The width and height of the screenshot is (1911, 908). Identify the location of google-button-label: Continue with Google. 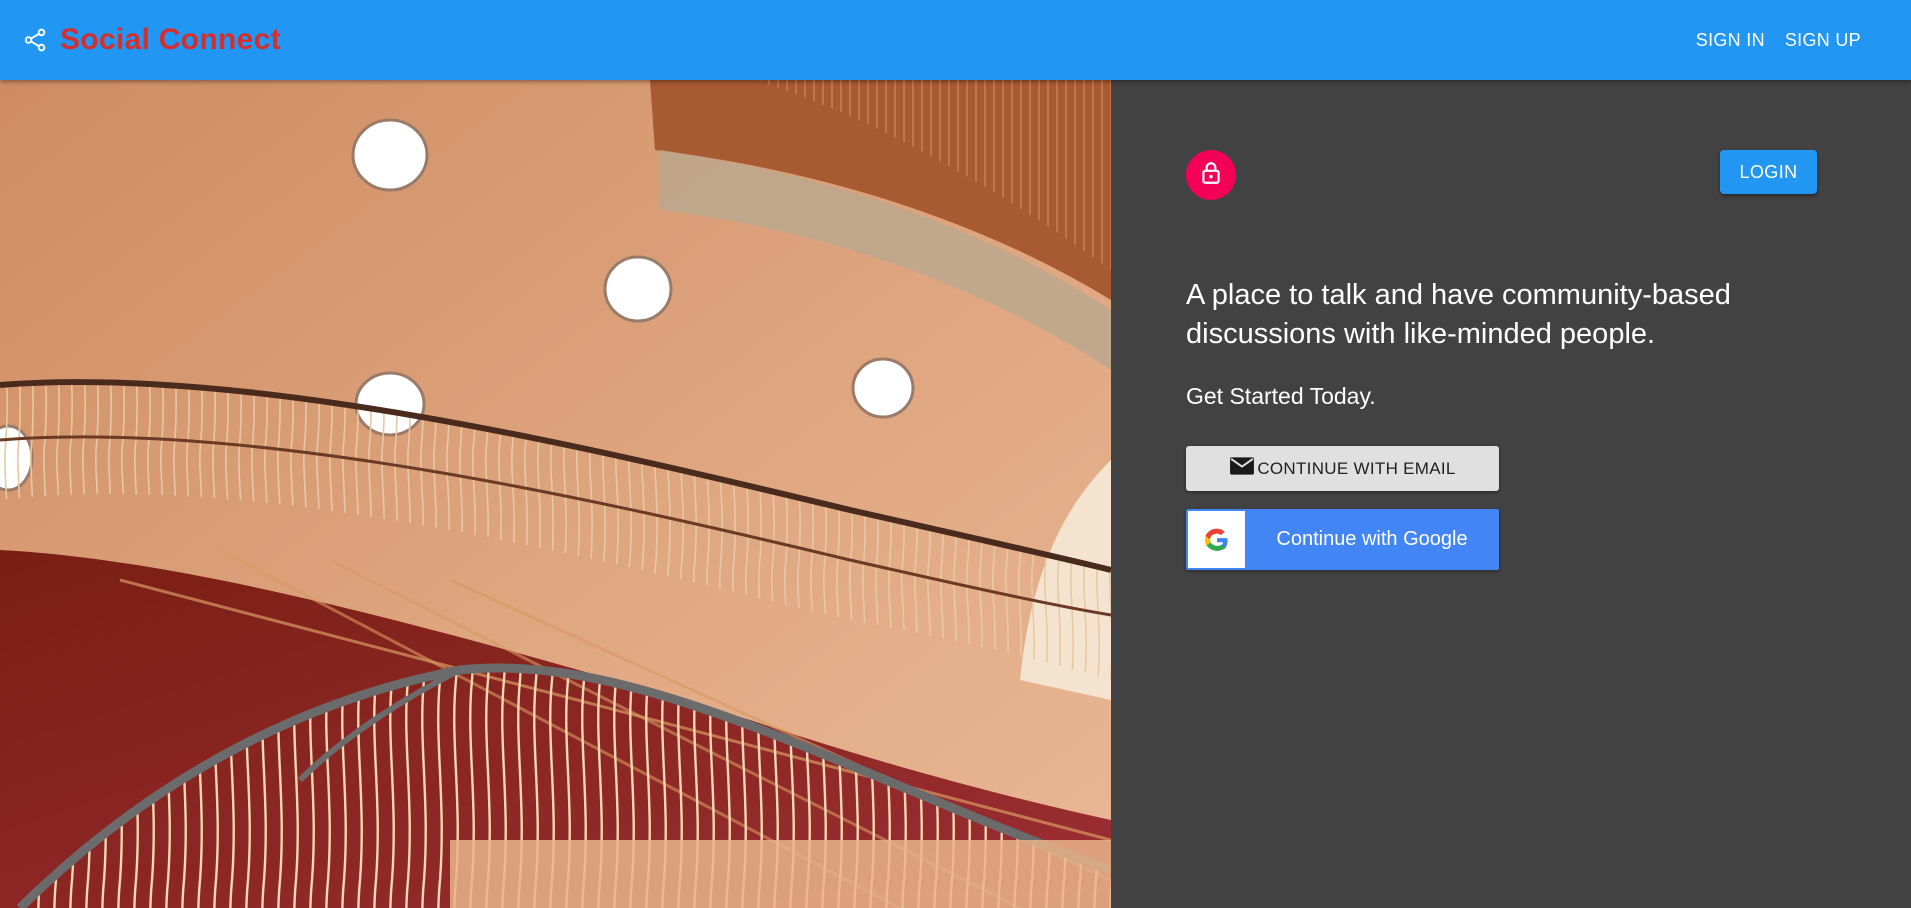
(1372, 539).